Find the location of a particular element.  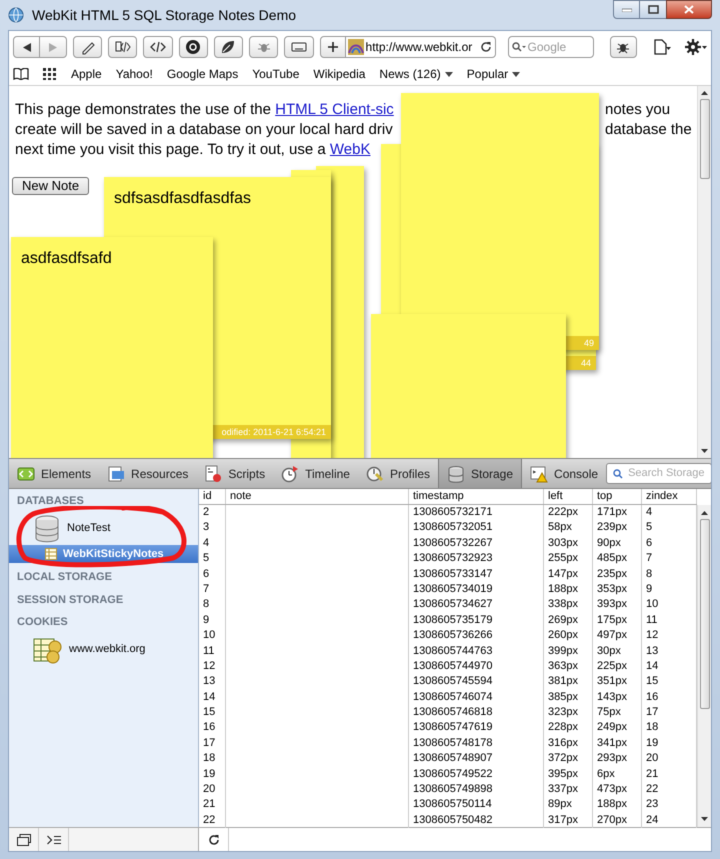

table-cell: 337px is located at coordinates (568, 790).